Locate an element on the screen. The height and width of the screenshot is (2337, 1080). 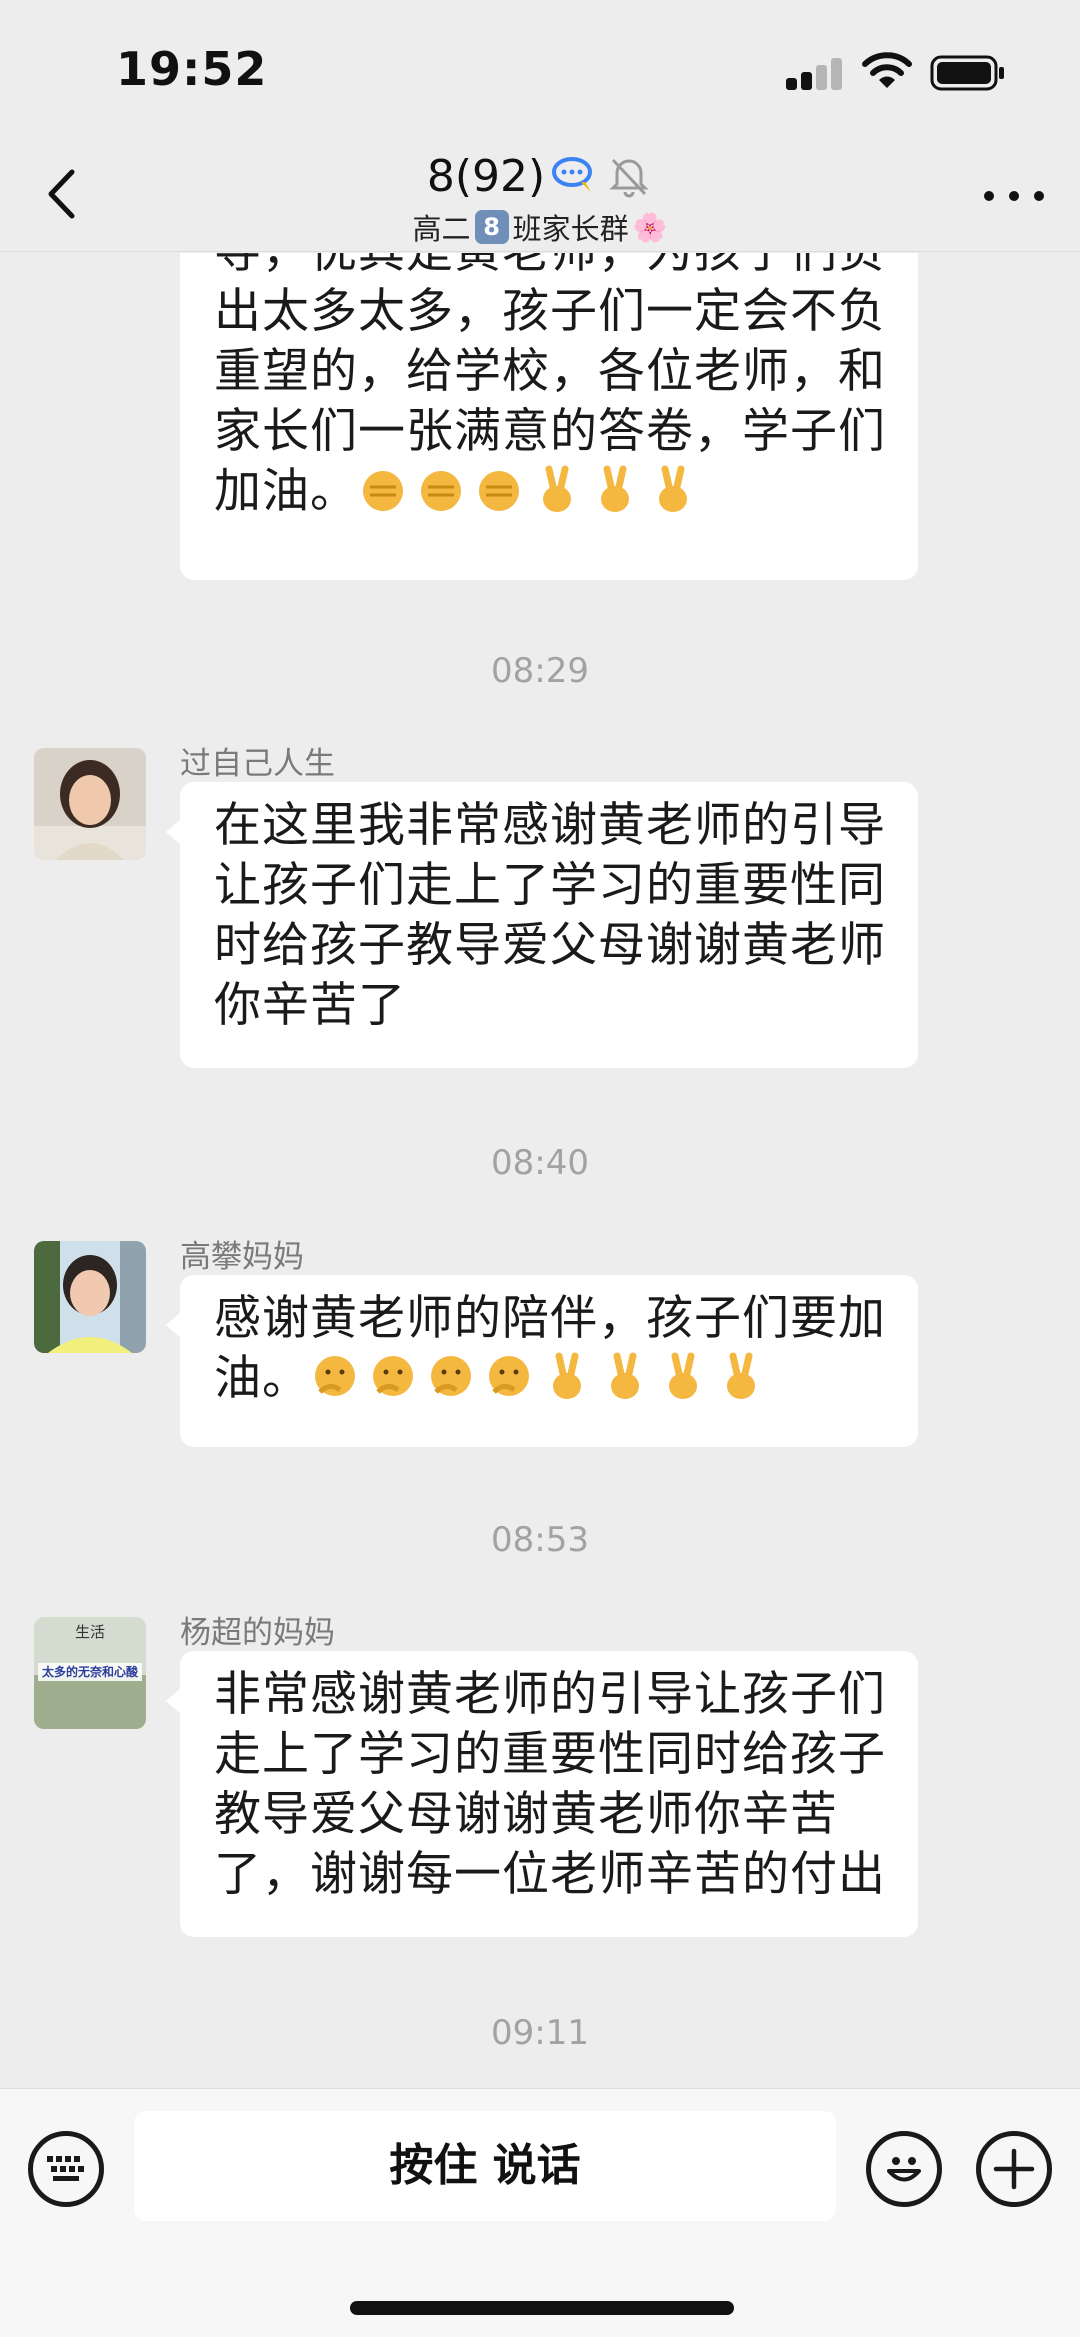
hold-to-talk-button: 按住 说话 is located at coordinates (485, 2166).